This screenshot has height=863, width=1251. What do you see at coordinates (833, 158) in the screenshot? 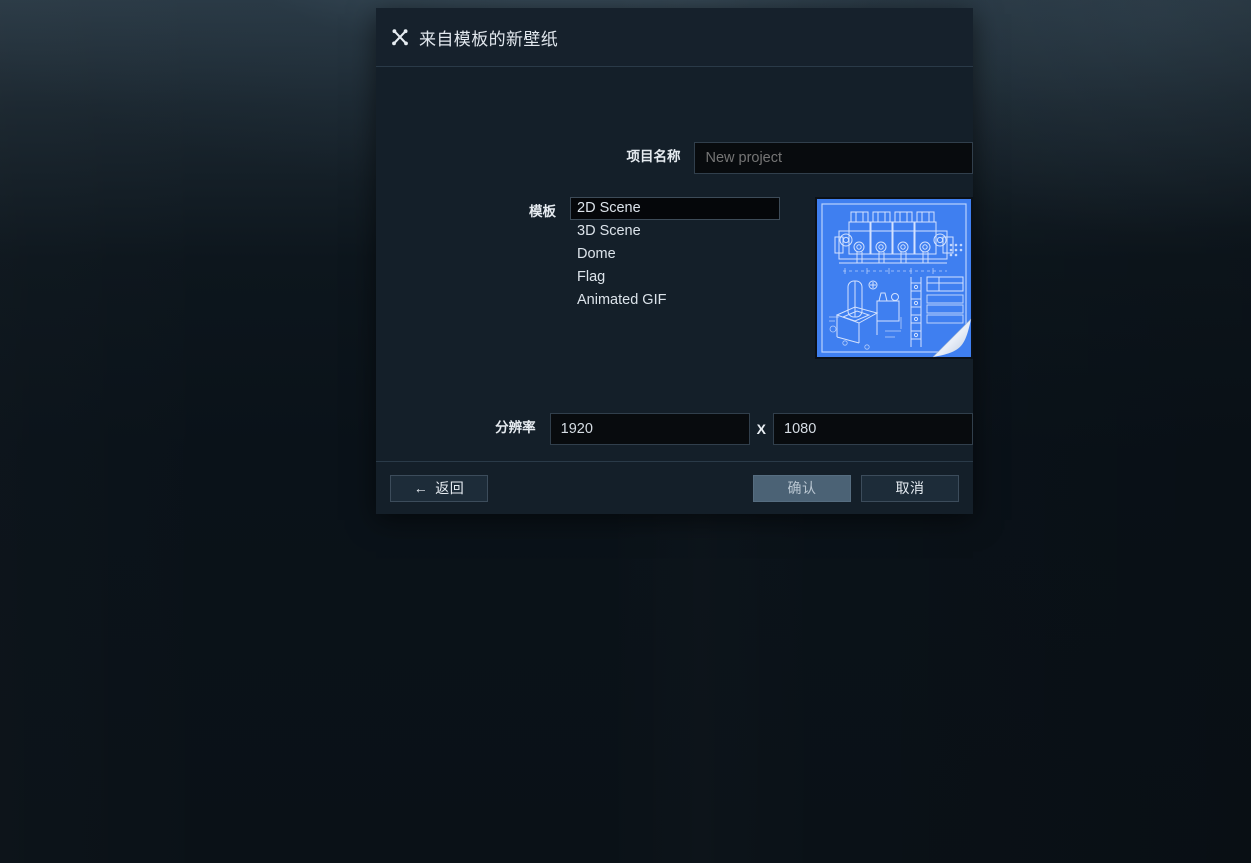
I see `project-name-input` at bounding box center [833, 158].